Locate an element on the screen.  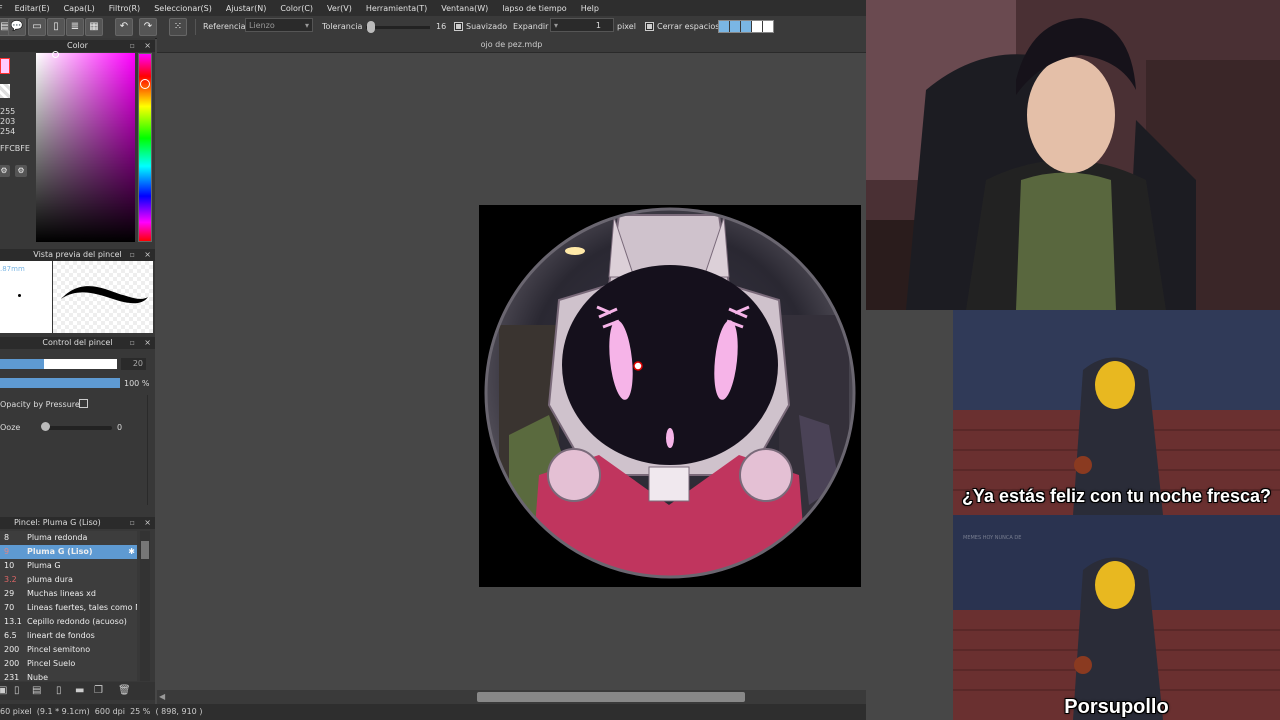
brush-list-footer: ▣ ▯ ▤ ▯ ▬ ❐ 🗑 is located at coordinates (77, 691).